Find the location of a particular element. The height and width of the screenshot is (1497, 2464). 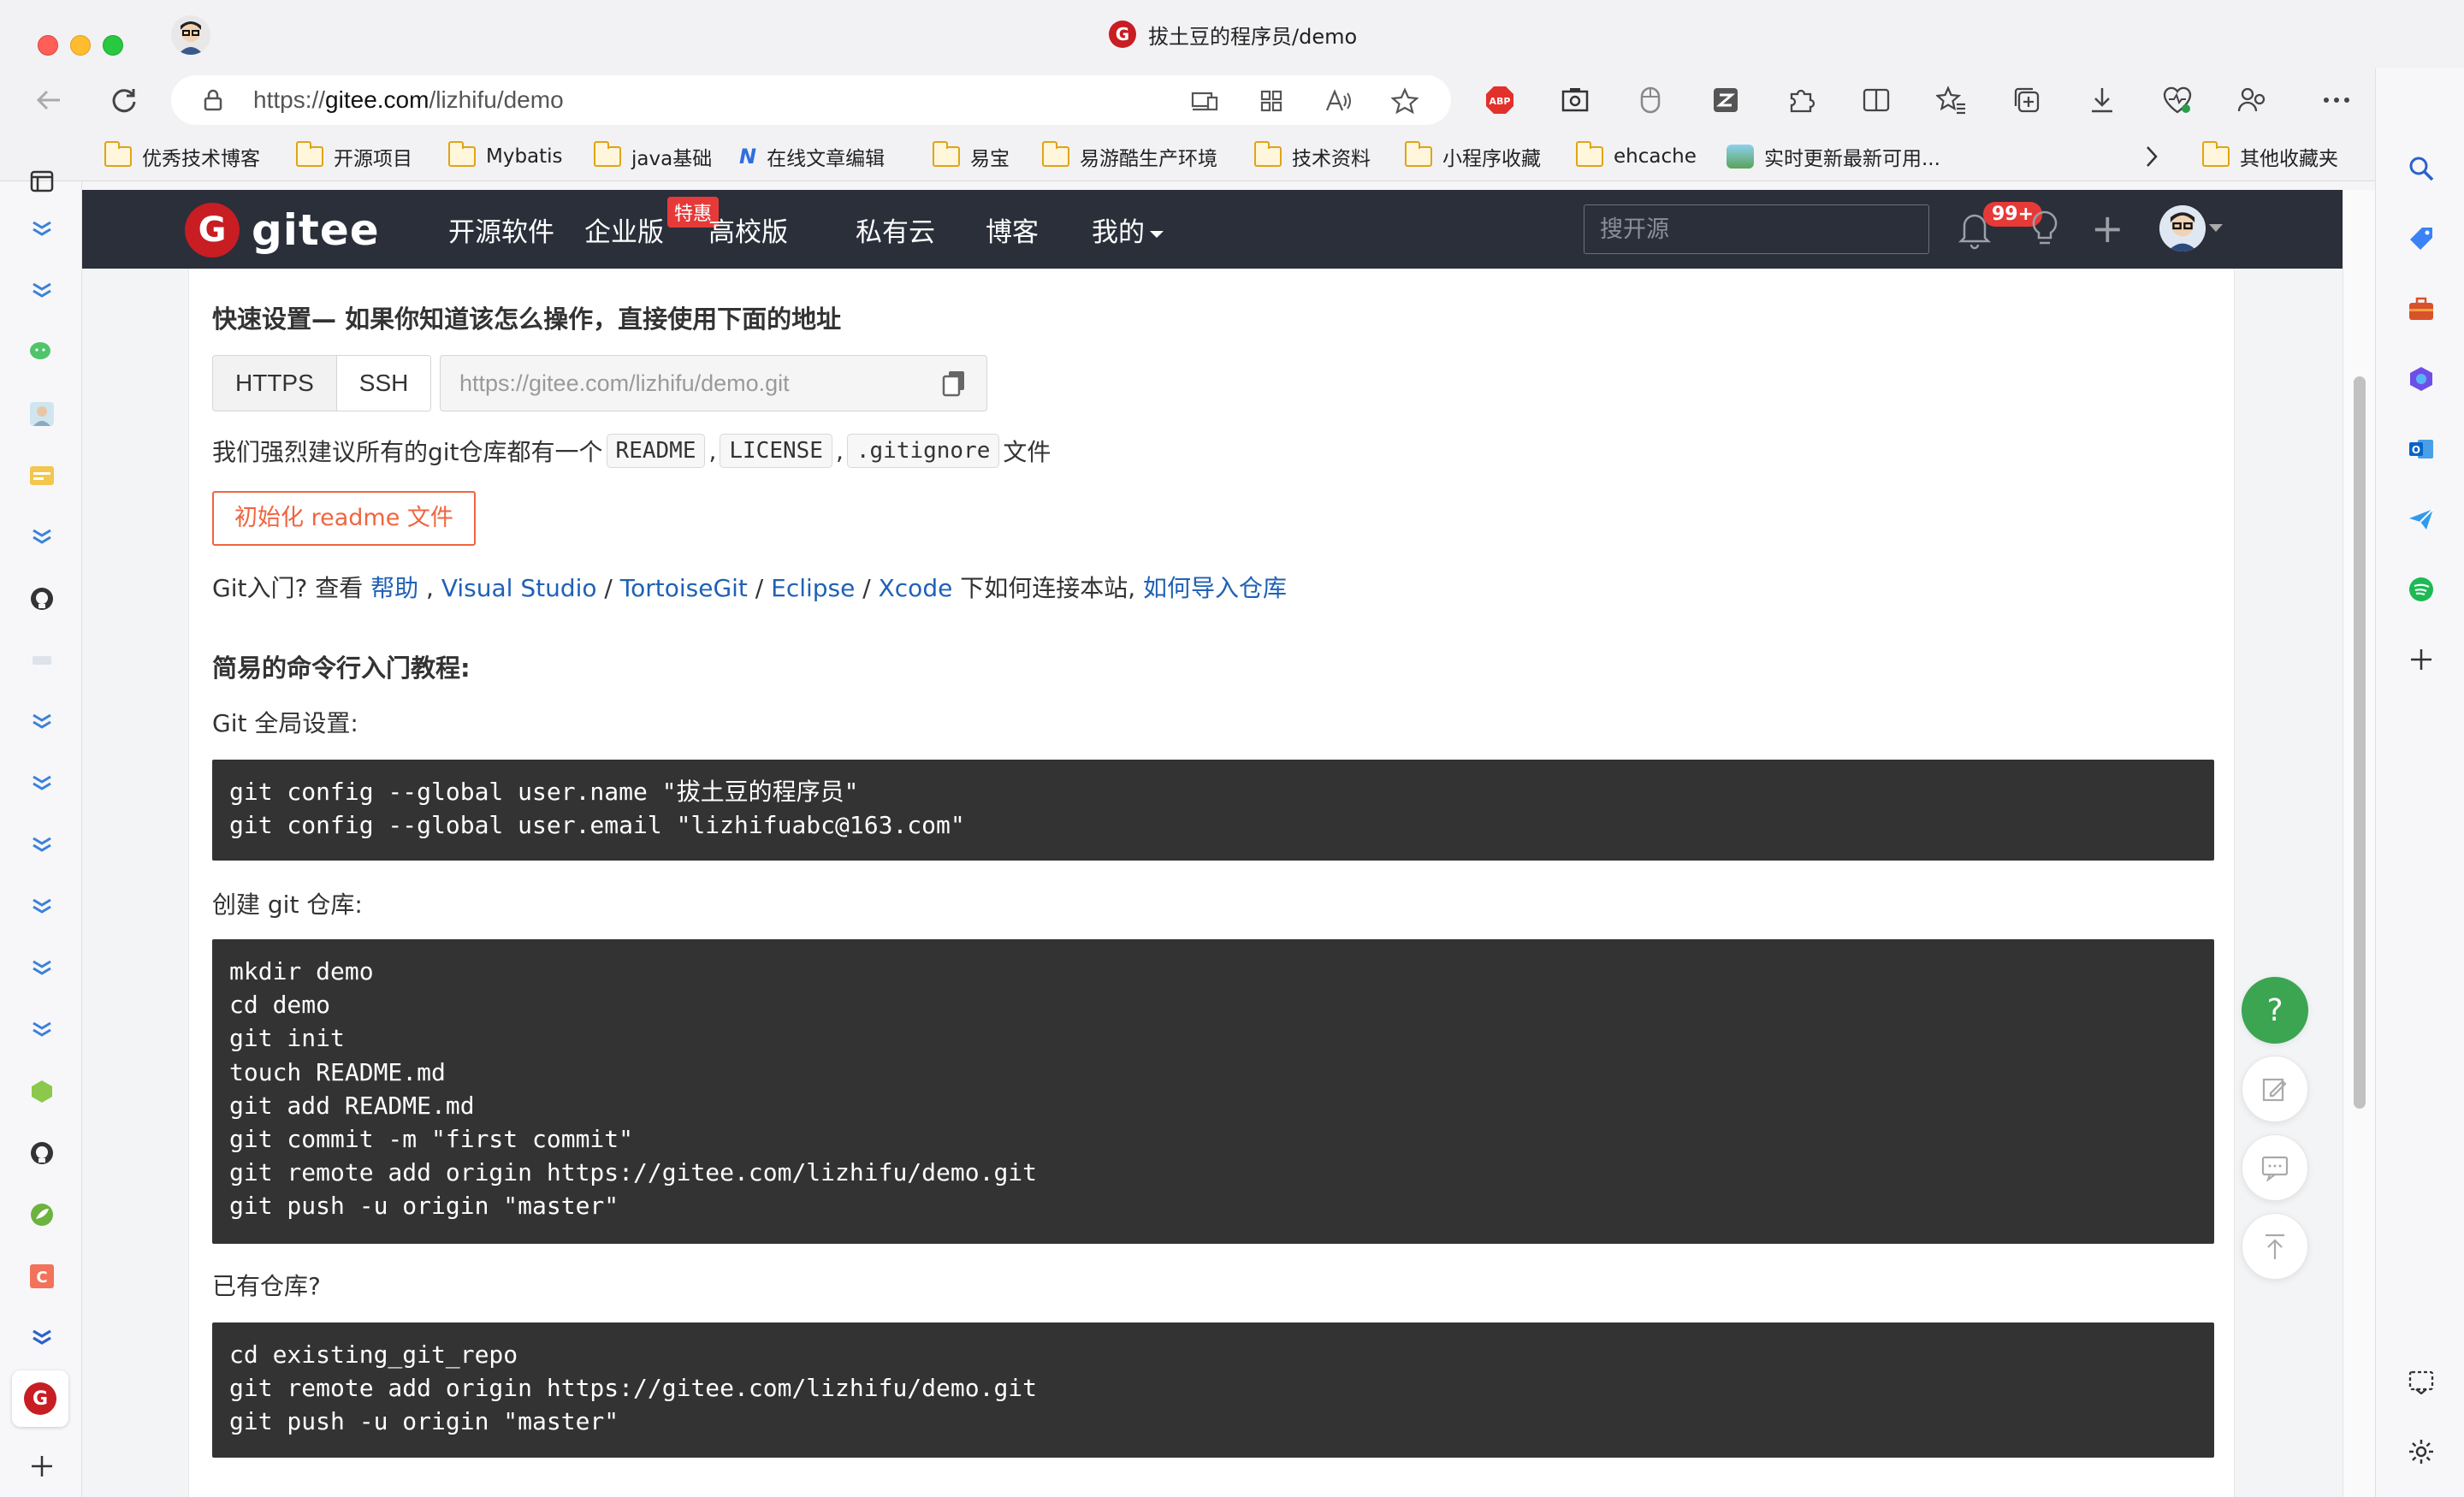

bookmark-folder: 小程序收藏 is located at coordinates (1473, 156).